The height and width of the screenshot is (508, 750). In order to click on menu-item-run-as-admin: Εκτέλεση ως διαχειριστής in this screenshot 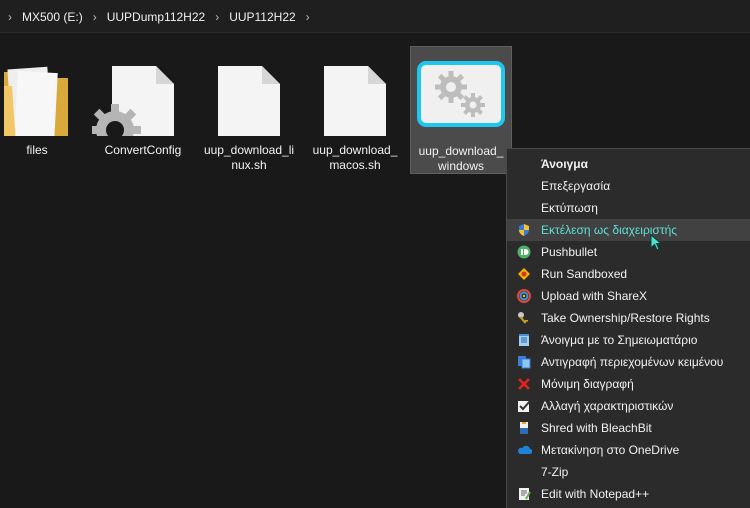, I will do `click(628, 230)`.